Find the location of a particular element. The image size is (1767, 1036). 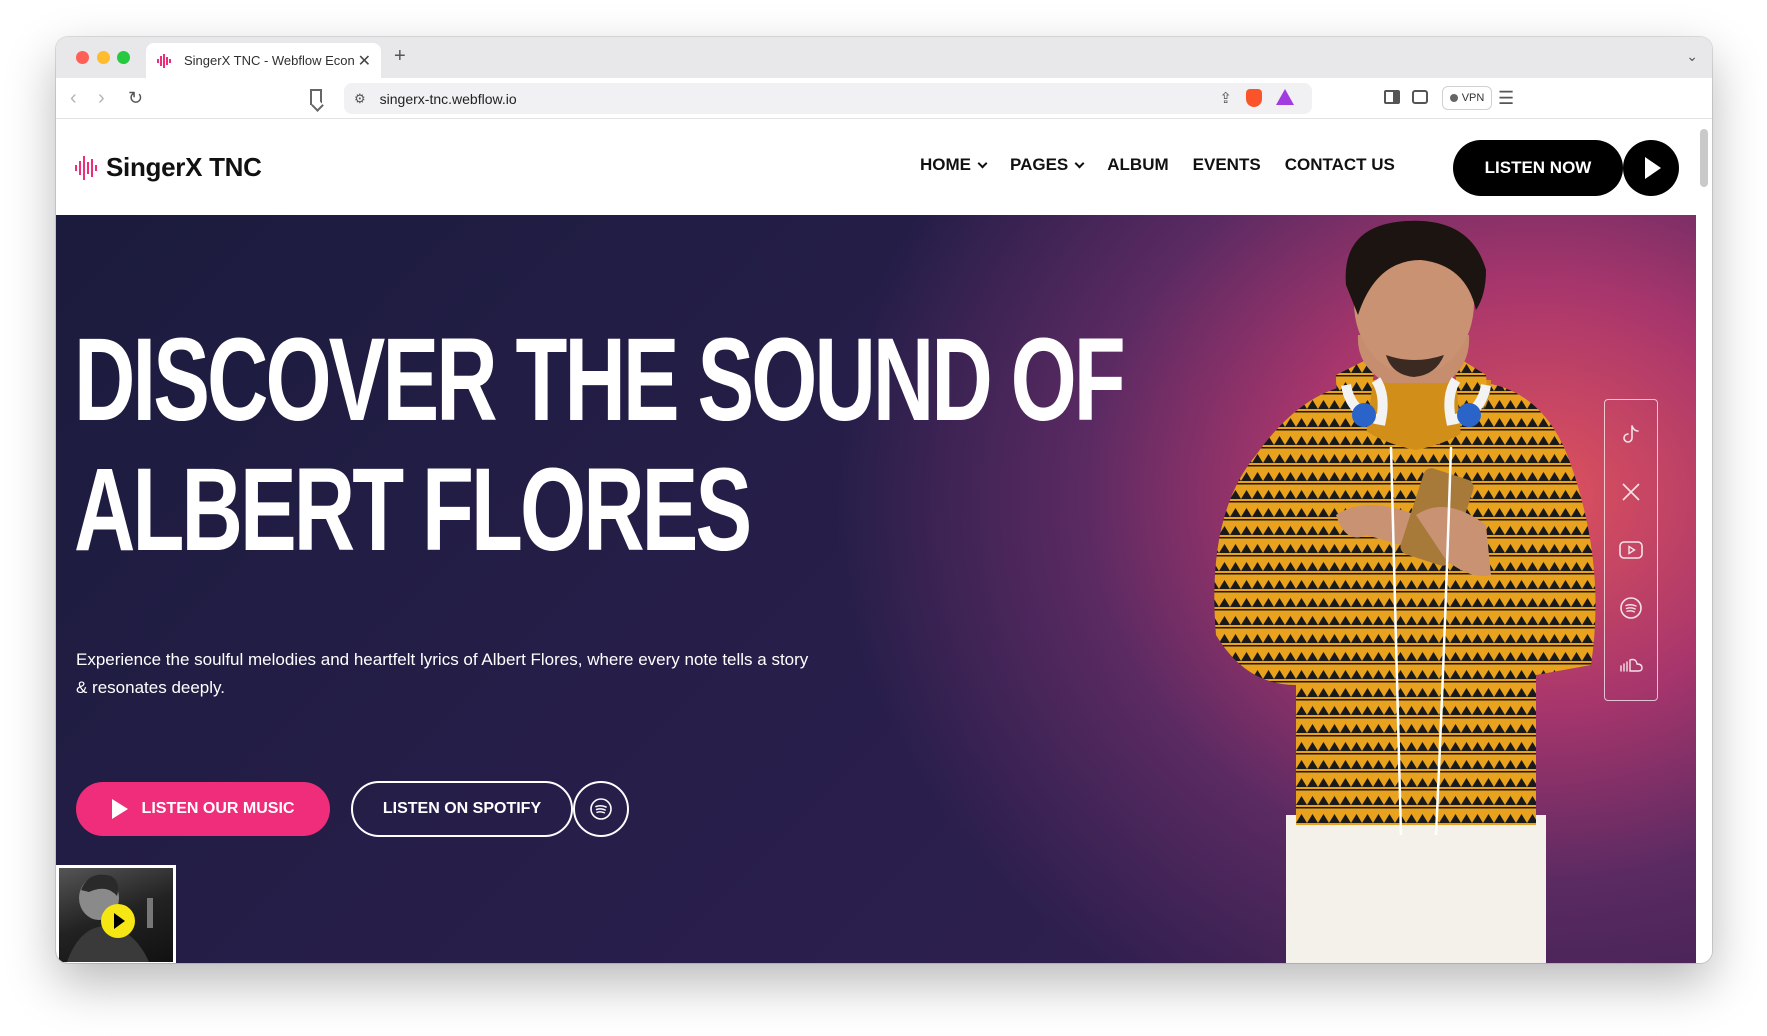

listen-now-play-icon is located at coordinates (1651, 168).